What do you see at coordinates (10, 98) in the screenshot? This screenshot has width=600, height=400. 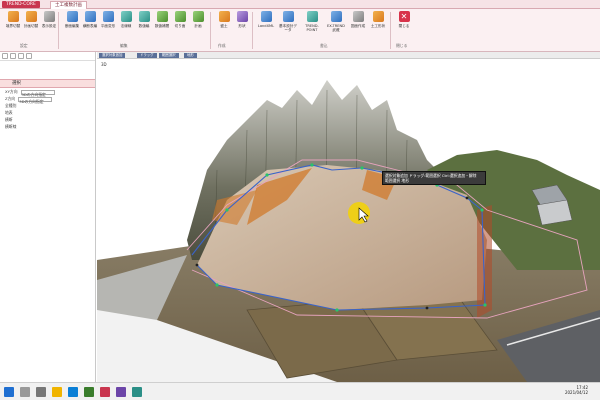 I see `panel-row-label: Z方向` at bounding box center [10, 98].